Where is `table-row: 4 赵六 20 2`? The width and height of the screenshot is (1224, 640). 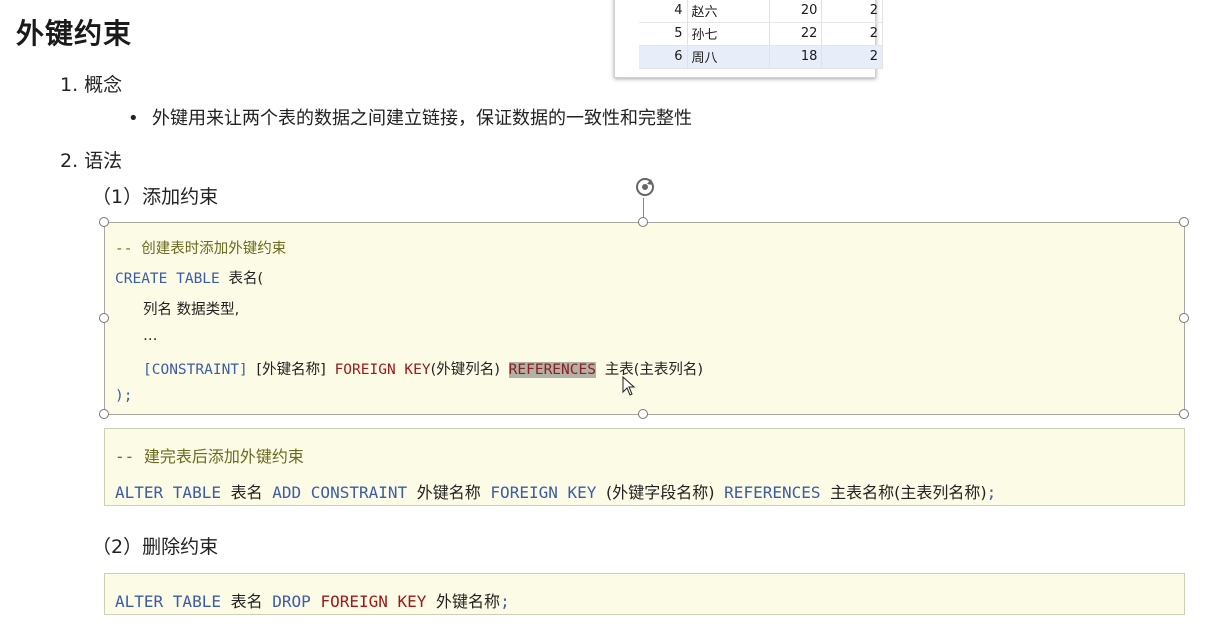 table-row: 4 赵六 20 2 is located at coordinates (761, 11).